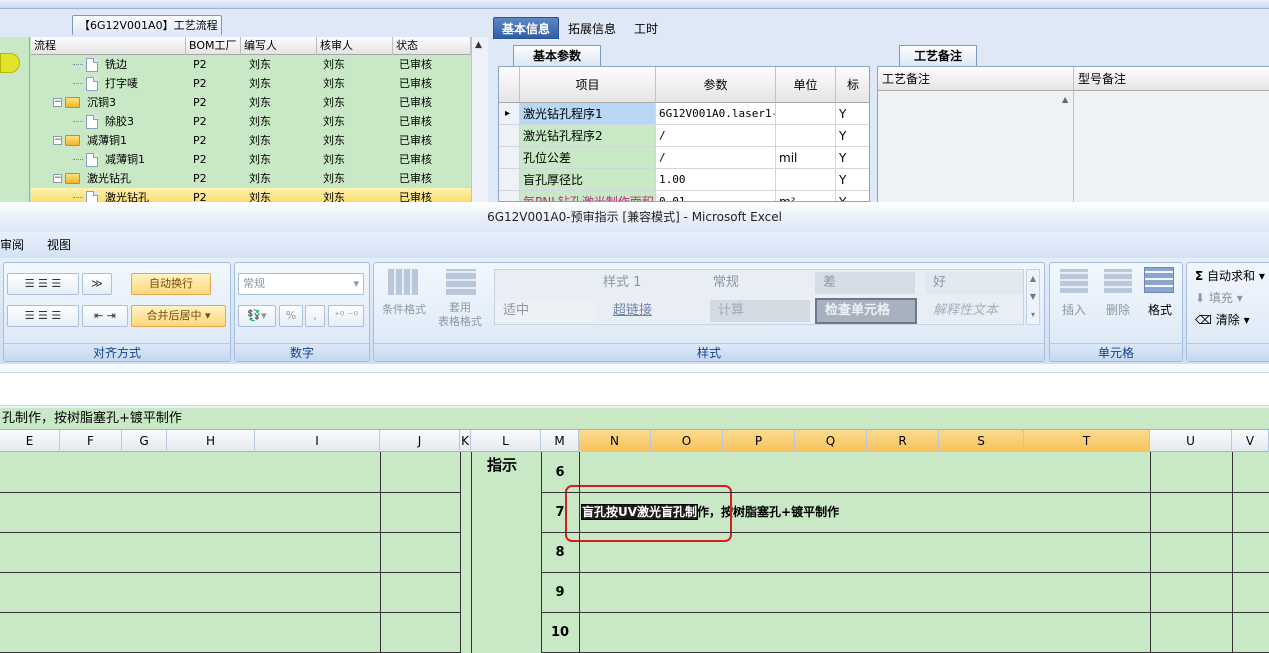 This screenshot has width=1269, height=653. What do you see at coordinates (866, 311) in the screenshot?
I see `style-check-cell: 检查单元格` at bounding box center [866, 311].